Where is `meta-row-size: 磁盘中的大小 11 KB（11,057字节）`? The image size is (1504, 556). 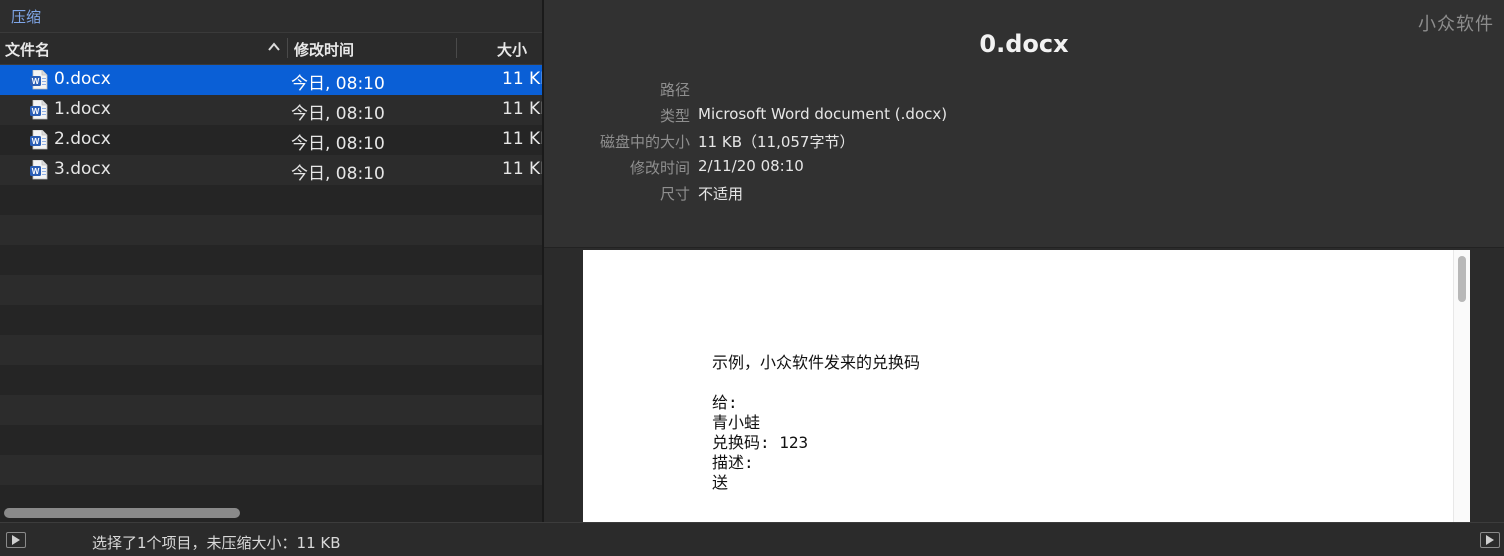 meta-row-size: 磁盘中的大小 11 KB（11,057字节） is located at coordinates (1024, 140).